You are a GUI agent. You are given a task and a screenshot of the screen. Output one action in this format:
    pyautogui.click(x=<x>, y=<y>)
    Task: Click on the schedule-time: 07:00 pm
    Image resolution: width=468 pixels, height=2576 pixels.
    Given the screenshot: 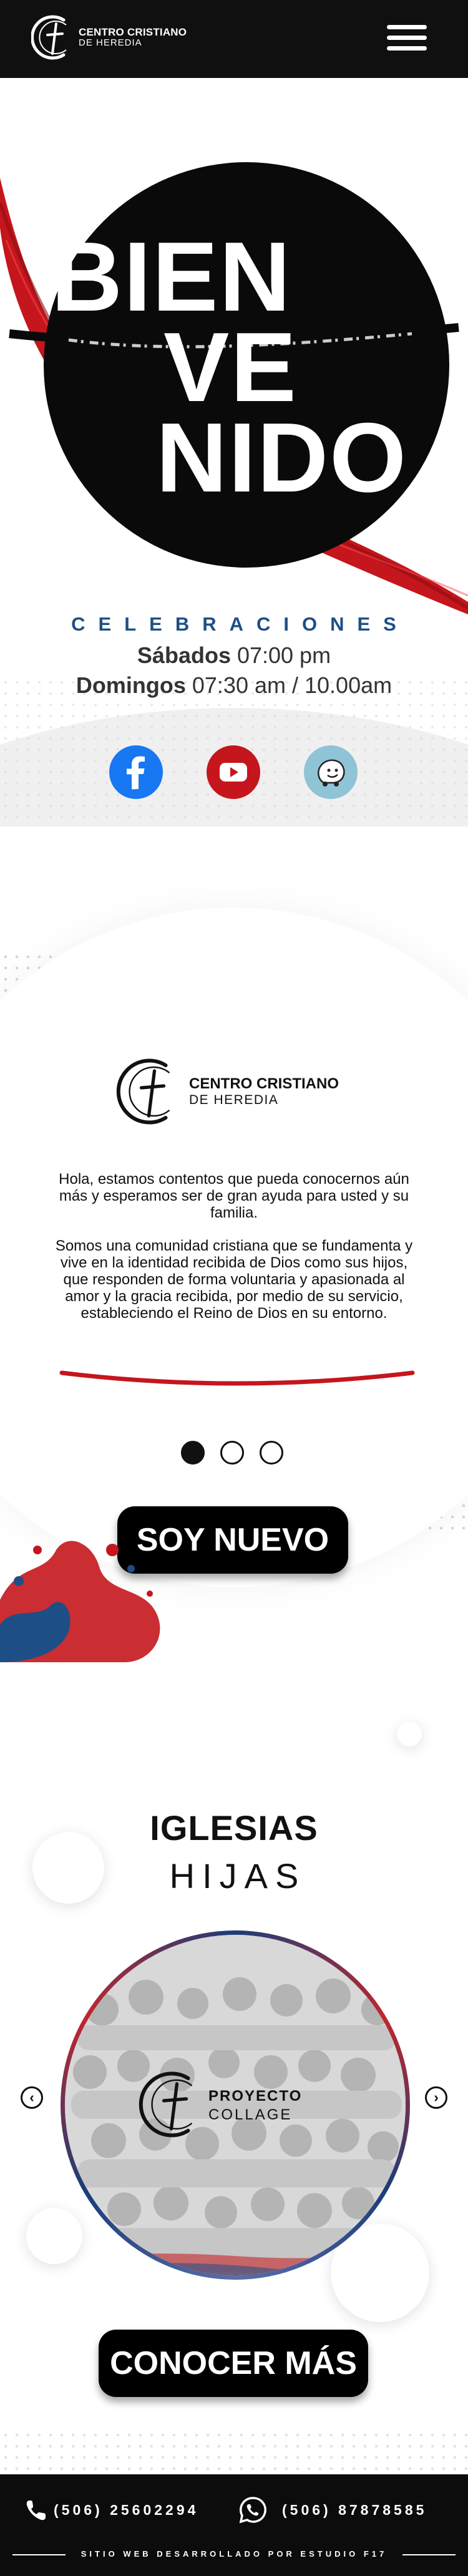 What is the action you would take?
    pyautogui.click(x=283, y=655)
    